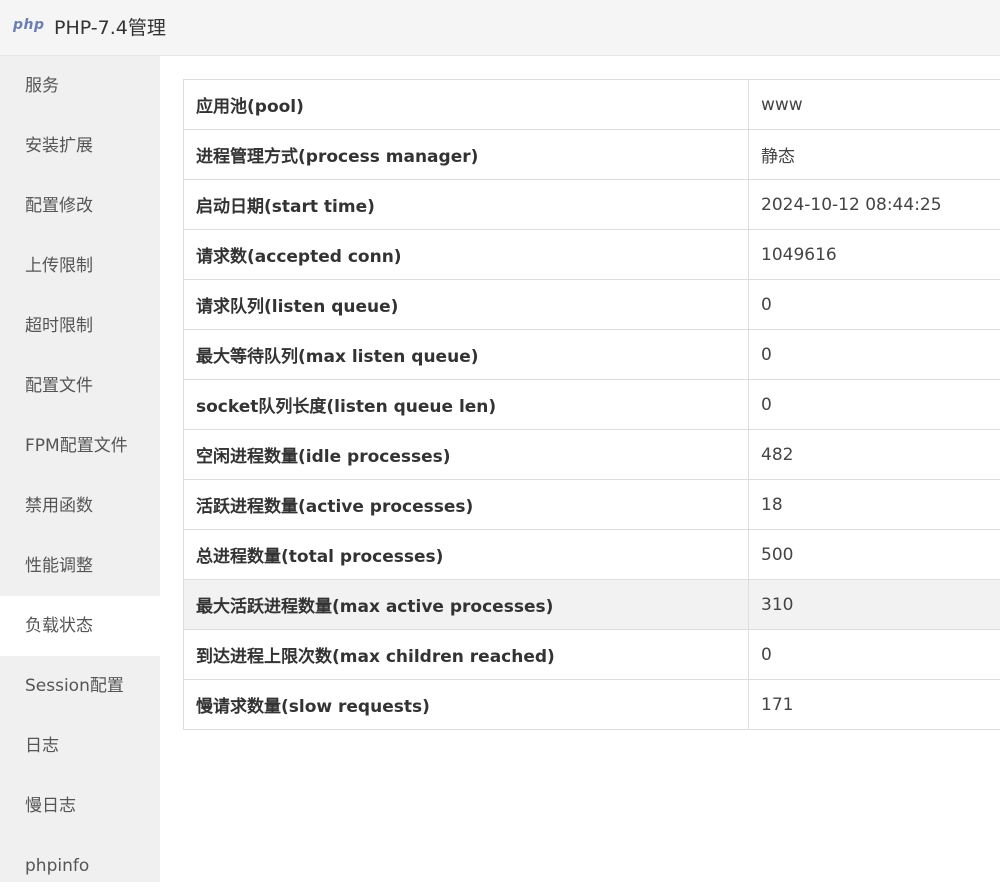  What do you see at coordinates (874, 505) in the screenshot?
I see `status-value: 18` at bounding box center [874, 505].